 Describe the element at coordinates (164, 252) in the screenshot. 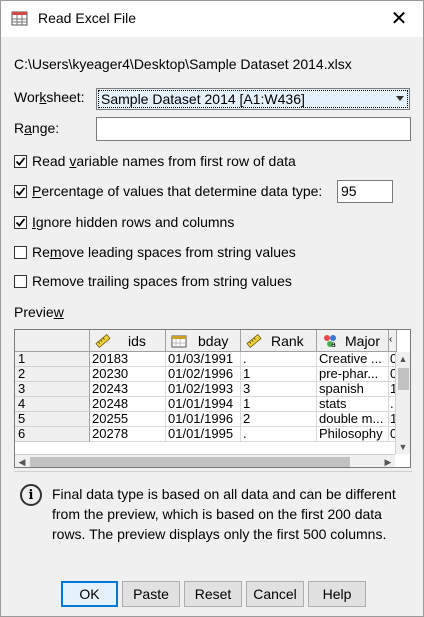

I see `remove-leading-label: Remove leading spaces from string values` at that location.